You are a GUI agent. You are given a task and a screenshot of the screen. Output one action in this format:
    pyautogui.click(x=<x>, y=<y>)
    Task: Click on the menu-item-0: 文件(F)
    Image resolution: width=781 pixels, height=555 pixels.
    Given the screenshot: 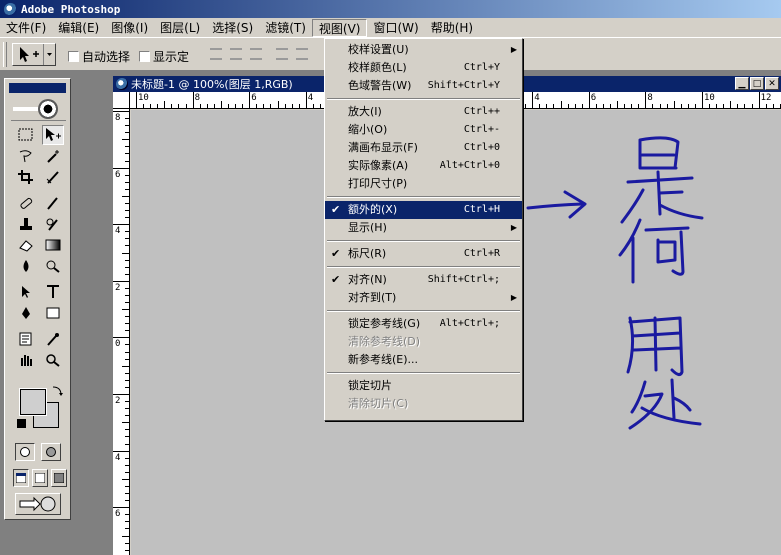 What is the action you would take?
    pyautogui.click(x=26, y=28)
    